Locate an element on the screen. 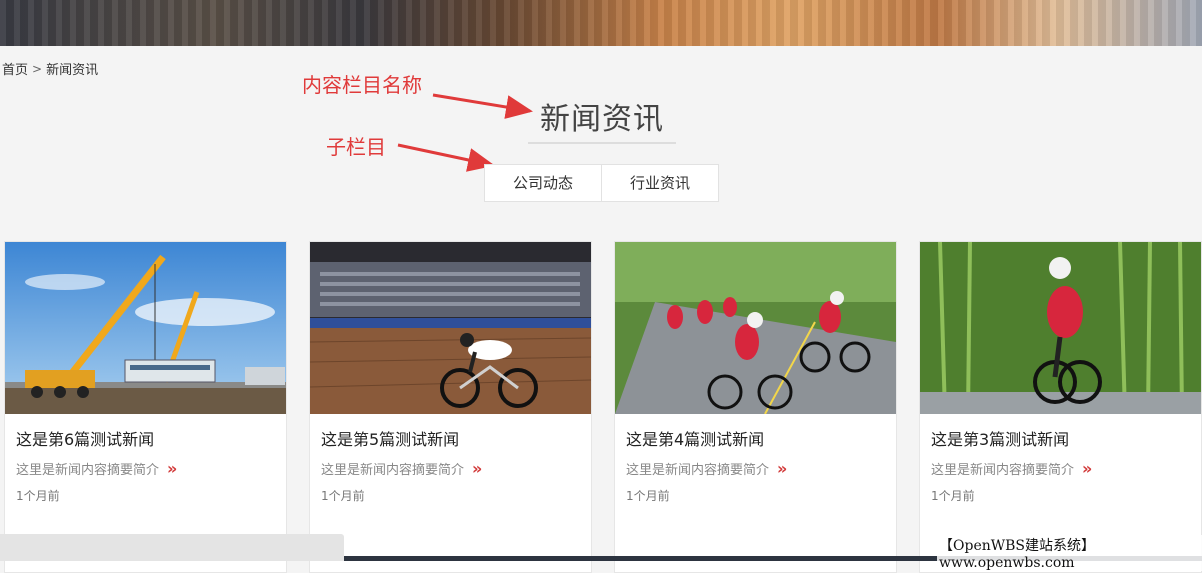 The height and width of the screenshot is (573, 1202). sub-column-nav: 公司动态 行业资讯 is located at coordinates (601, 183).